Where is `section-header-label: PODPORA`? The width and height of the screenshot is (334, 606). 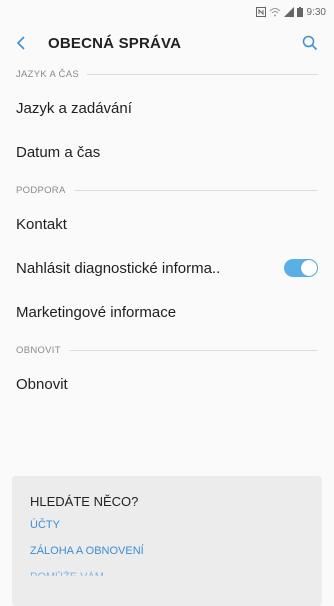
section-header-label: PODPORA is located at coordinates (41, 190).